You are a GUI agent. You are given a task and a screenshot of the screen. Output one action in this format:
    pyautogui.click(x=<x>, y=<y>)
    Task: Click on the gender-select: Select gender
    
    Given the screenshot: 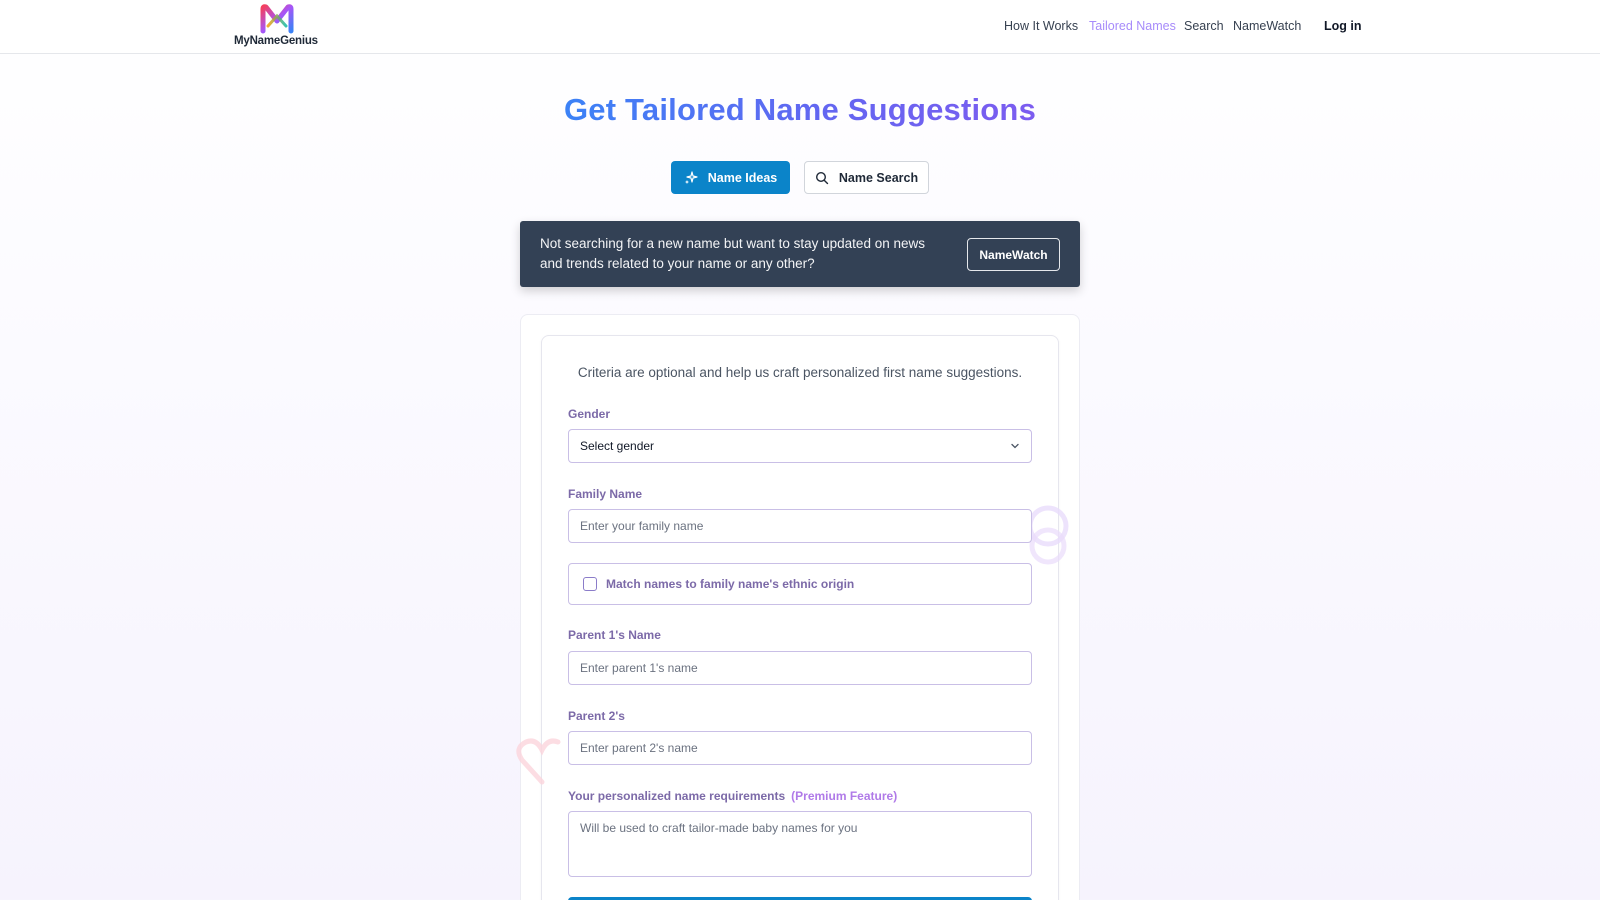 What is the action you would take?
    pyautogui.click(x=800, y=446)
    